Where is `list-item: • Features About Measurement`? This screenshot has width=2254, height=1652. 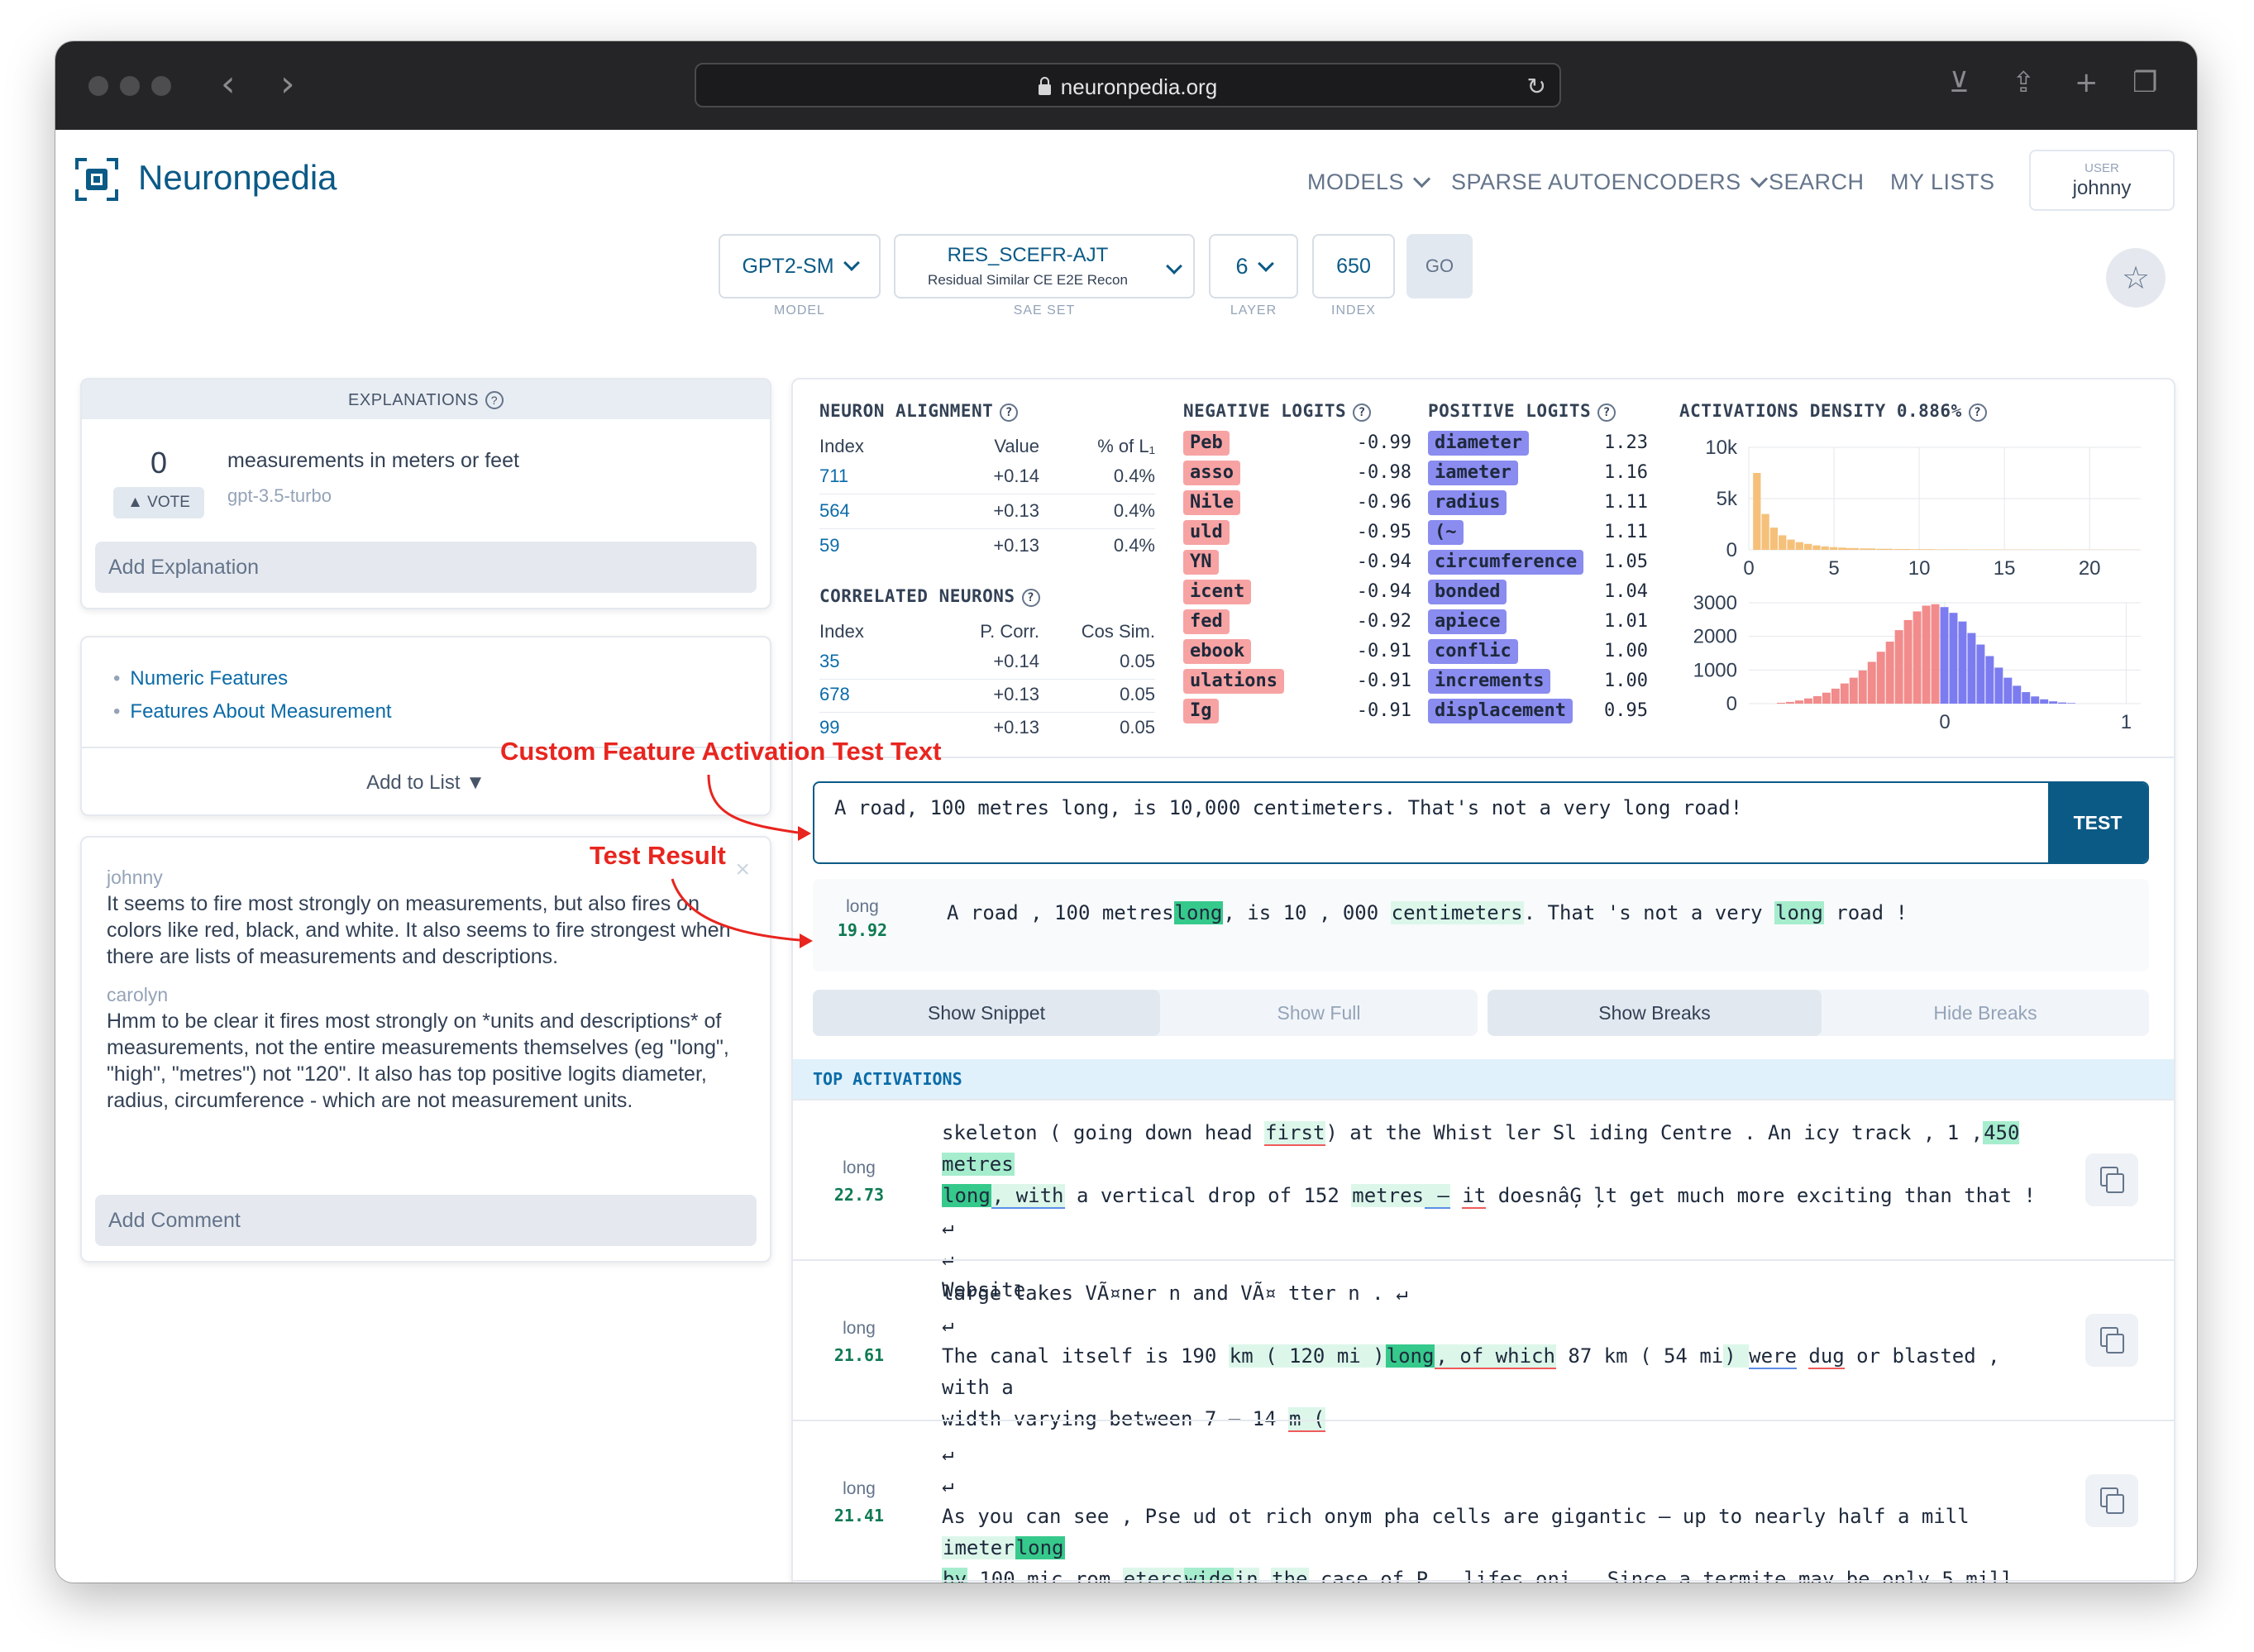 list-item: • Features About Measurement is located at coordinates (253, 712).